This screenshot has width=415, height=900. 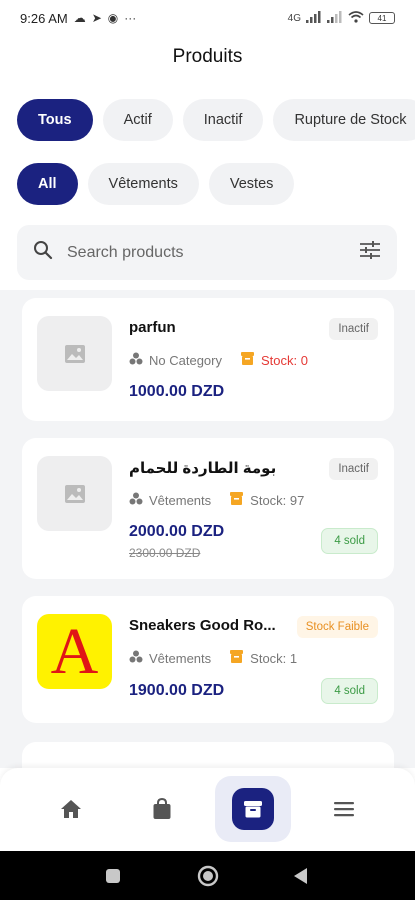 I want to click on recent-apps-button, so click(x=113, y=875).